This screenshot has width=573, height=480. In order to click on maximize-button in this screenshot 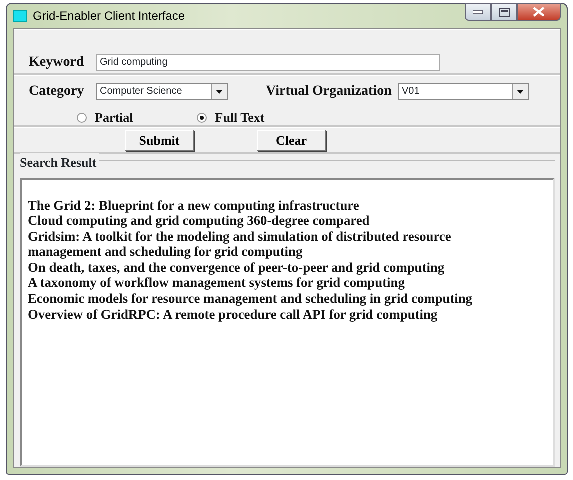, I will do `click(504, 12)`.